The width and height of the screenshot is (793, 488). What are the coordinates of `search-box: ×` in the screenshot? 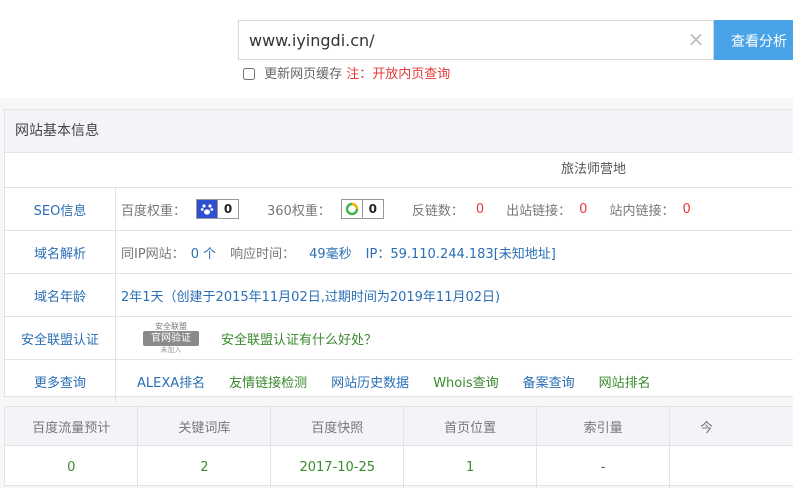 It's located at (476, 40).